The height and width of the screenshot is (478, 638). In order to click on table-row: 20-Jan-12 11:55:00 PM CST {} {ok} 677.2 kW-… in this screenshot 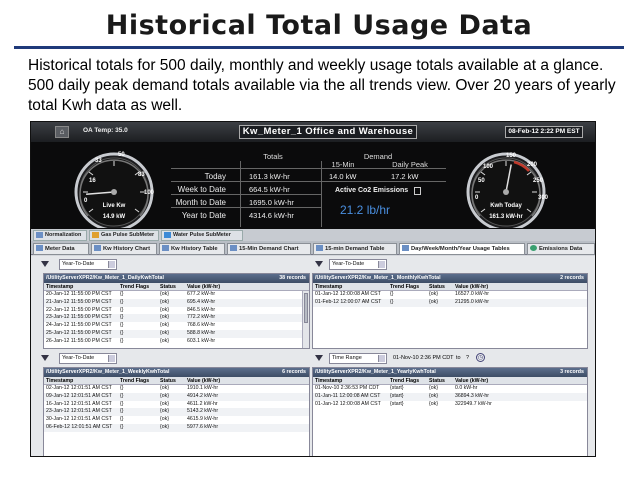, I will do `click(176, 295)`.